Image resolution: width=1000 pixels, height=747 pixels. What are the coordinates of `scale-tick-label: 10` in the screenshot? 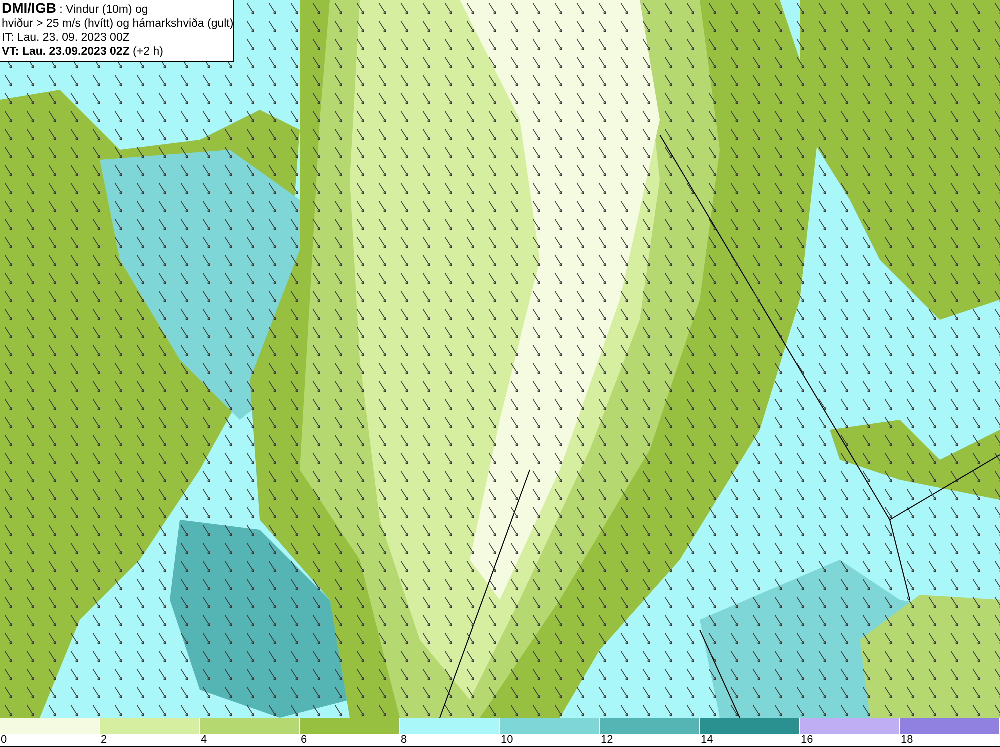 It's located at (507, 740).